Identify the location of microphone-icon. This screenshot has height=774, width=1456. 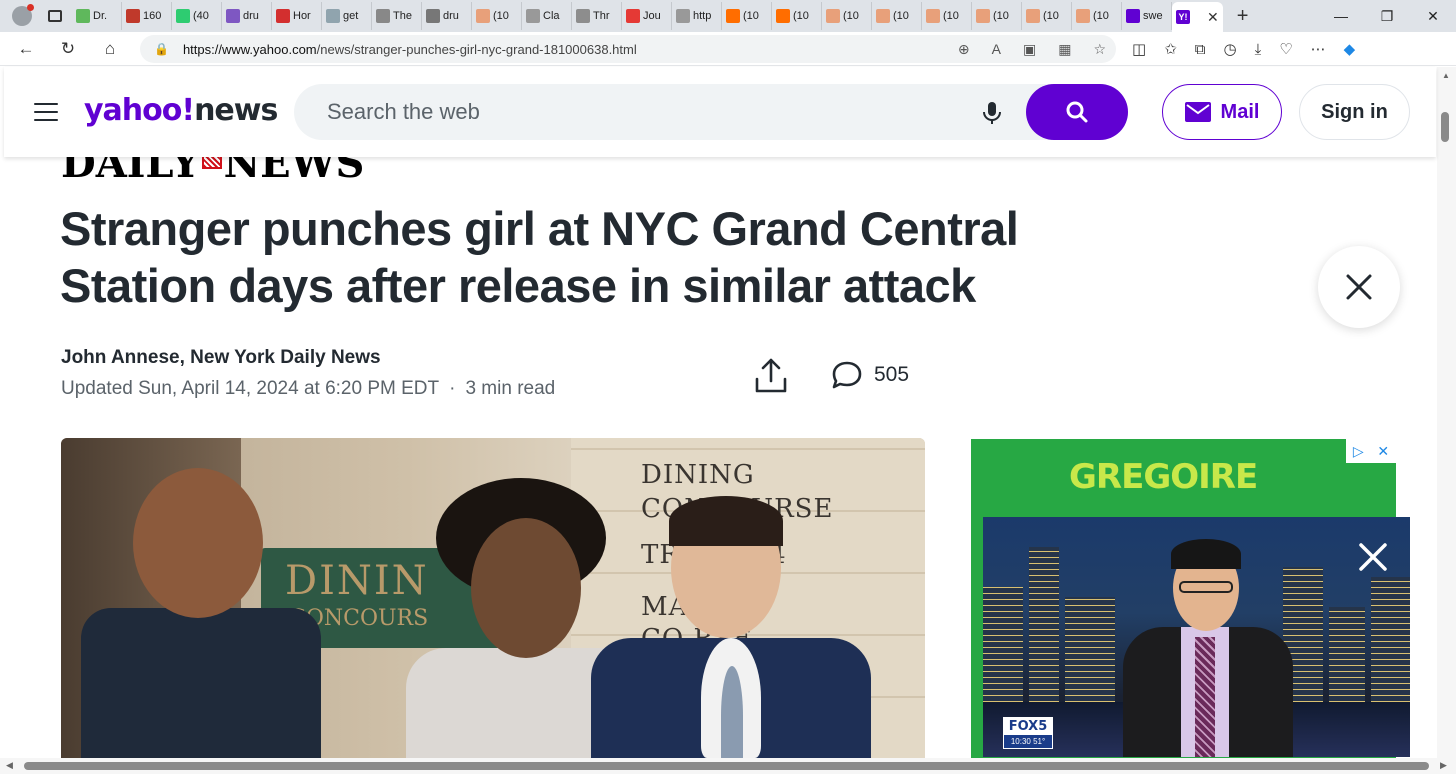
(992, 113).